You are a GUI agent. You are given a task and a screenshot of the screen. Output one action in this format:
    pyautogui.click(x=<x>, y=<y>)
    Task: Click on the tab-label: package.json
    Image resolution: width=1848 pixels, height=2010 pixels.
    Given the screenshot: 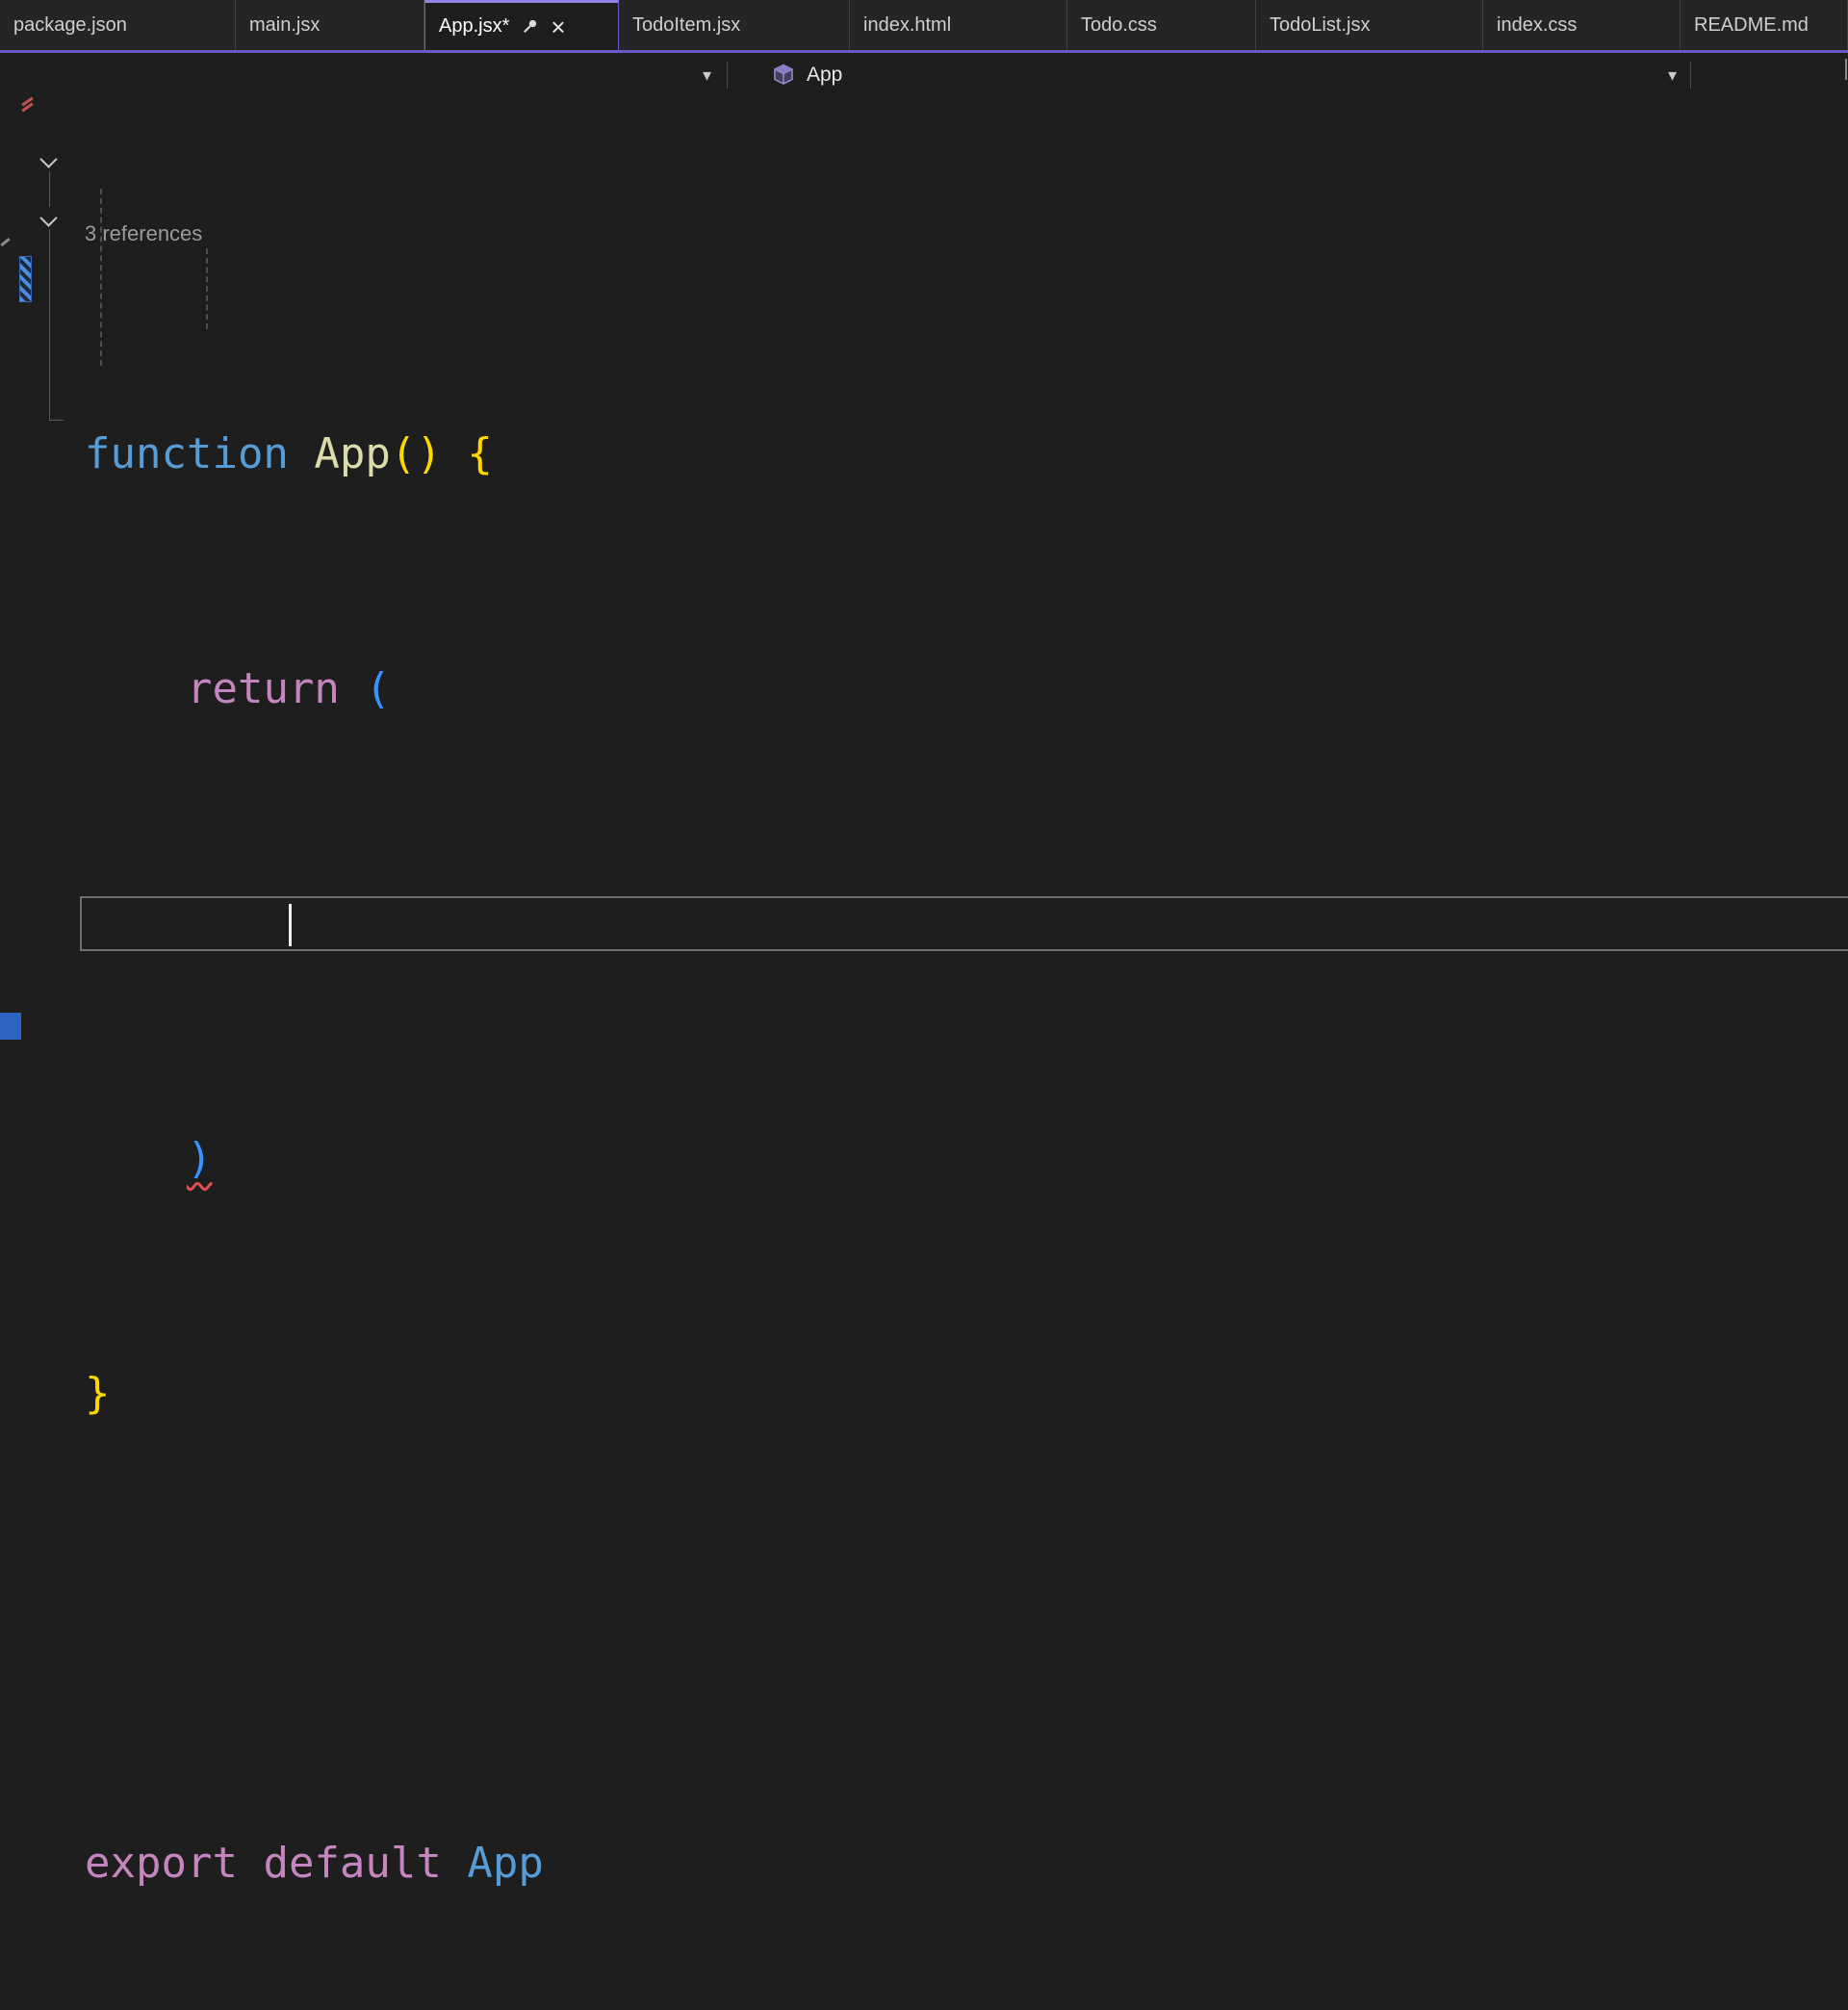 What is the action you would take?
    pyautogui.click(x=70, y=25)
    